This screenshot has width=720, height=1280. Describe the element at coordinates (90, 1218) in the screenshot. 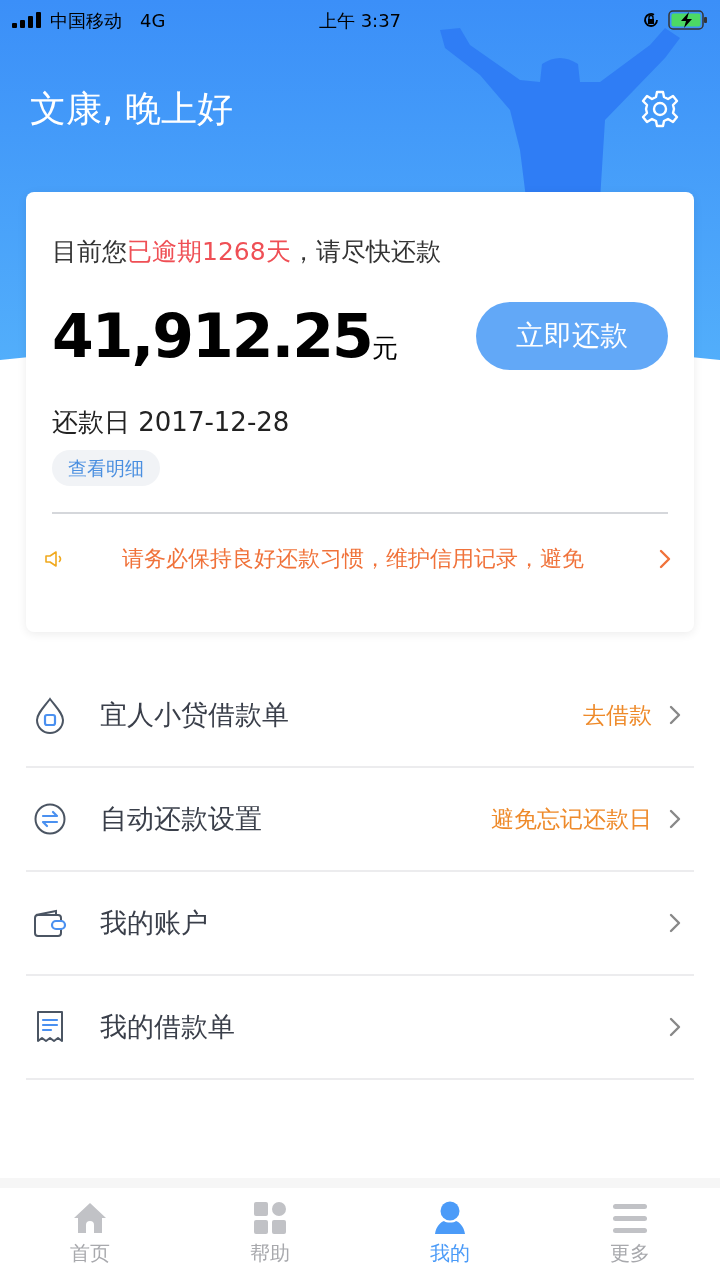

I see `home-icon` at that location.